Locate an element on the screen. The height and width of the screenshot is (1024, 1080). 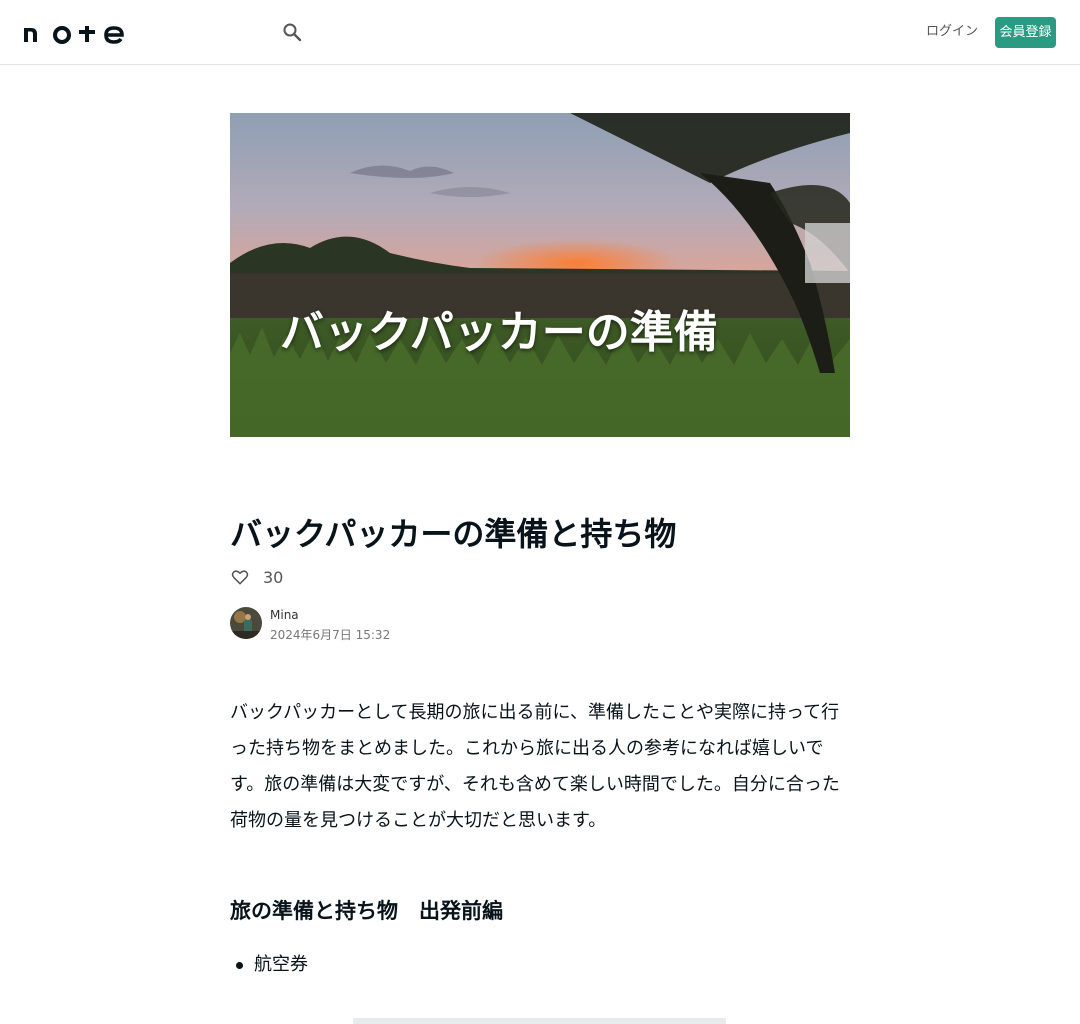
site-header: ログイン 会員登録 is located at coordinates (540, 32).